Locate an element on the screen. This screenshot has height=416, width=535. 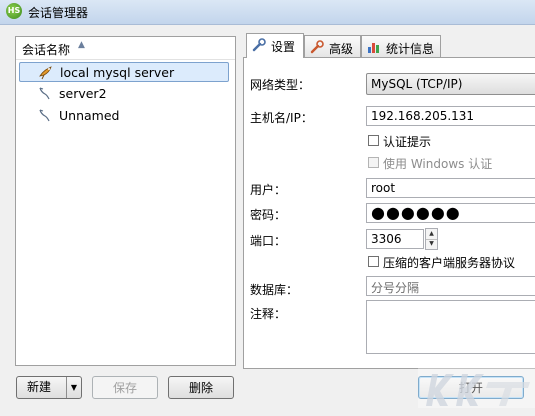
auth-prompt-checkbox is located at coordinates (373, 140).